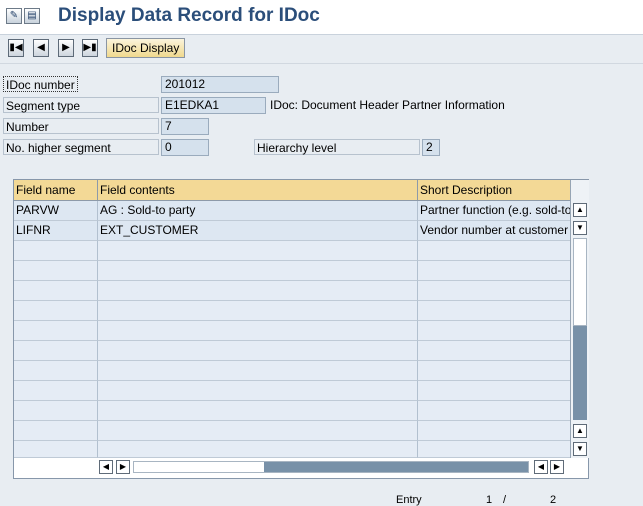  I want to click on scroll-right-end-button: ▶, so click(557, 467).